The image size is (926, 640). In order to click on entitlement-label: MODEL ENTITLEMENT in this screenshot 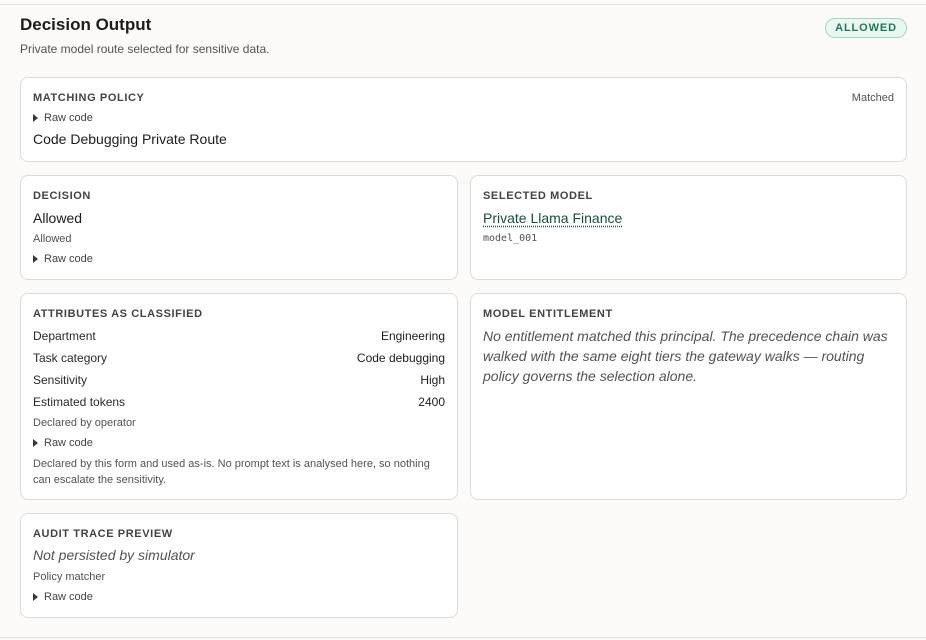, I will do `click(548, 314)`.